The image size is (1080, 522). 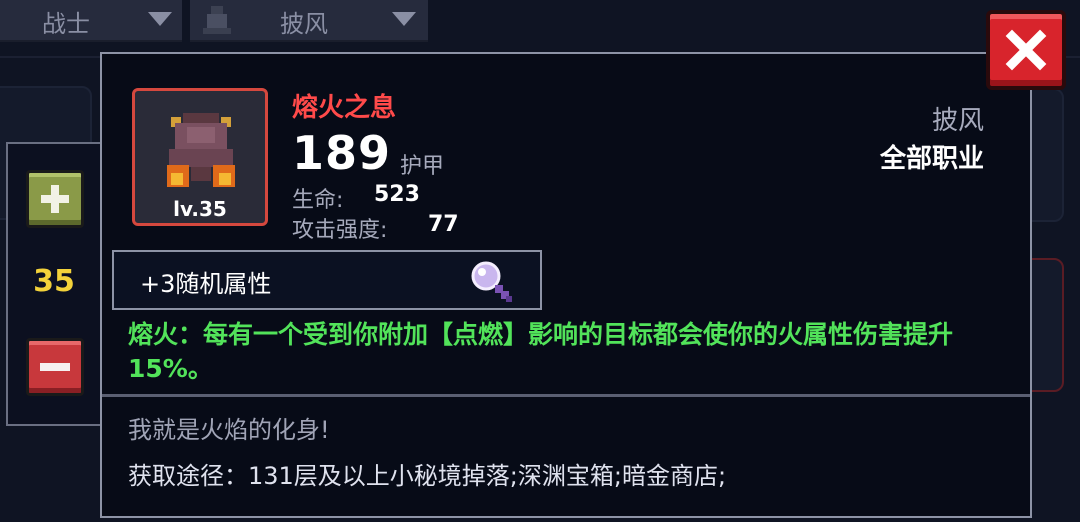 I want to click on slot-filter-label: 披风, so click(x=304, y=24).